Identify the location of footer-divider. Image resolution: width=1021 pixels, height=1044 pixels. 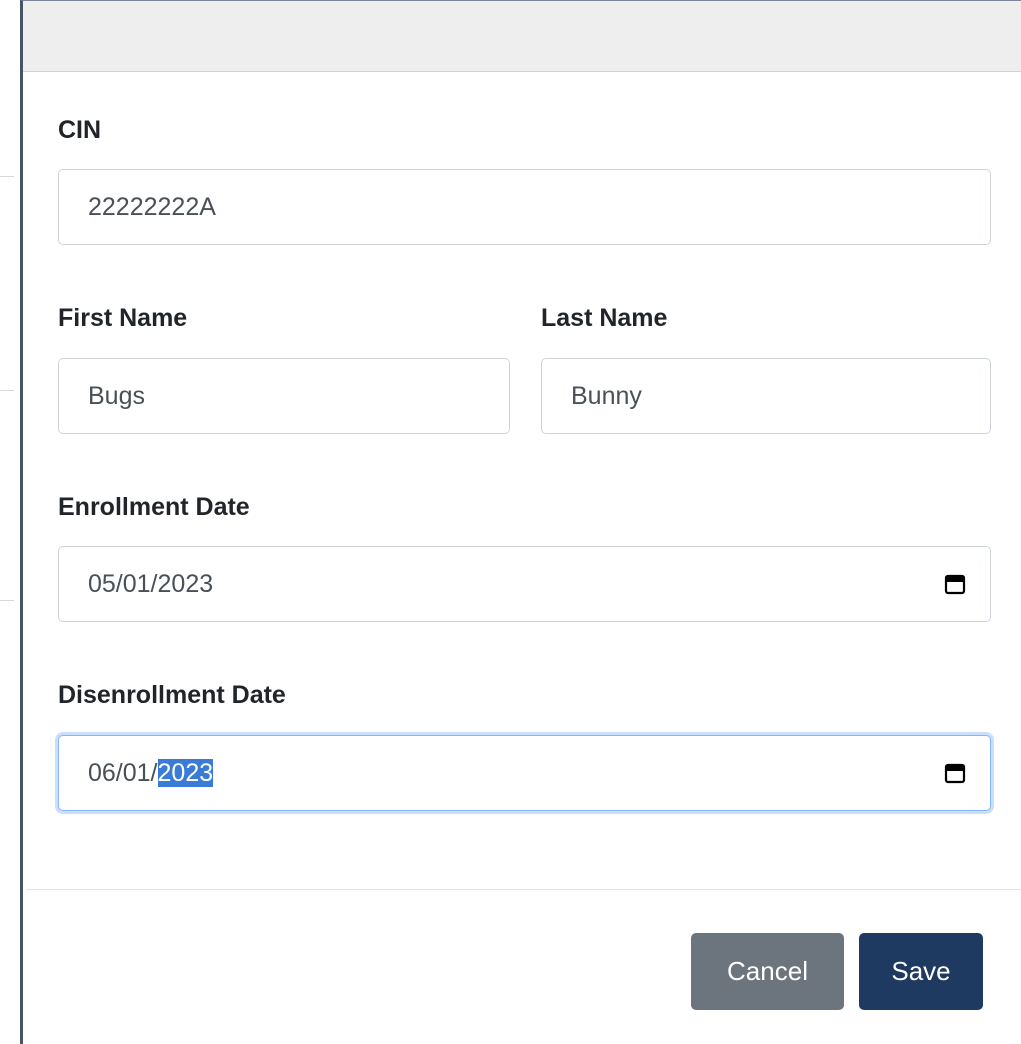
(523, 889).